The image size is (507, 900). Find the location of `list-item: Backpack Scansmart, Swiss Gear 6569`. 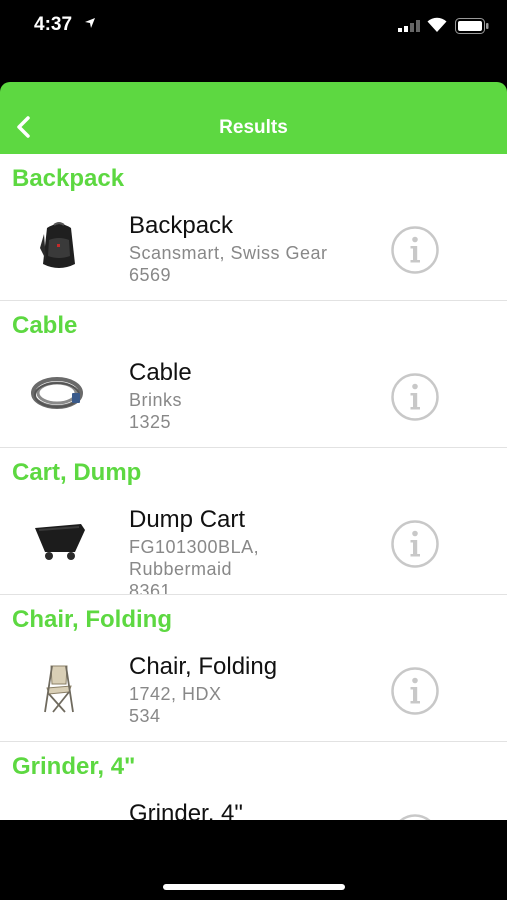

list-item: Backpack Scansmart, Swiss Gear 6569 is located at coordinates (253, 249).